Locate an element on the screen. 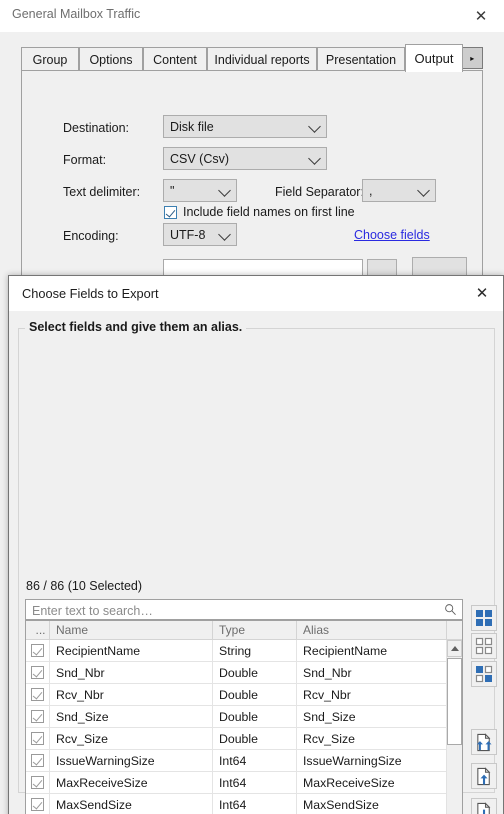  table-row: Rcv_Nbr Double Rcv_Nbr is located at coordinates (236, 695).